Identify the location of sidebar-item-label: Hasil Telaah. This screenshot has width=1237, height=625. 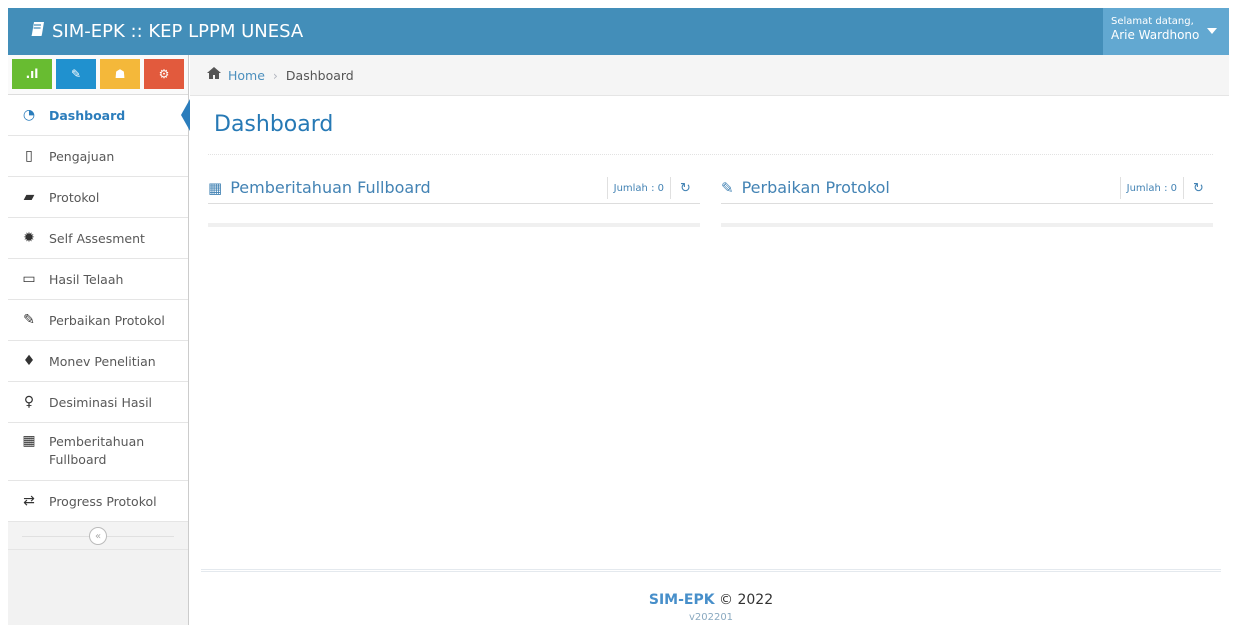
(86, 279).